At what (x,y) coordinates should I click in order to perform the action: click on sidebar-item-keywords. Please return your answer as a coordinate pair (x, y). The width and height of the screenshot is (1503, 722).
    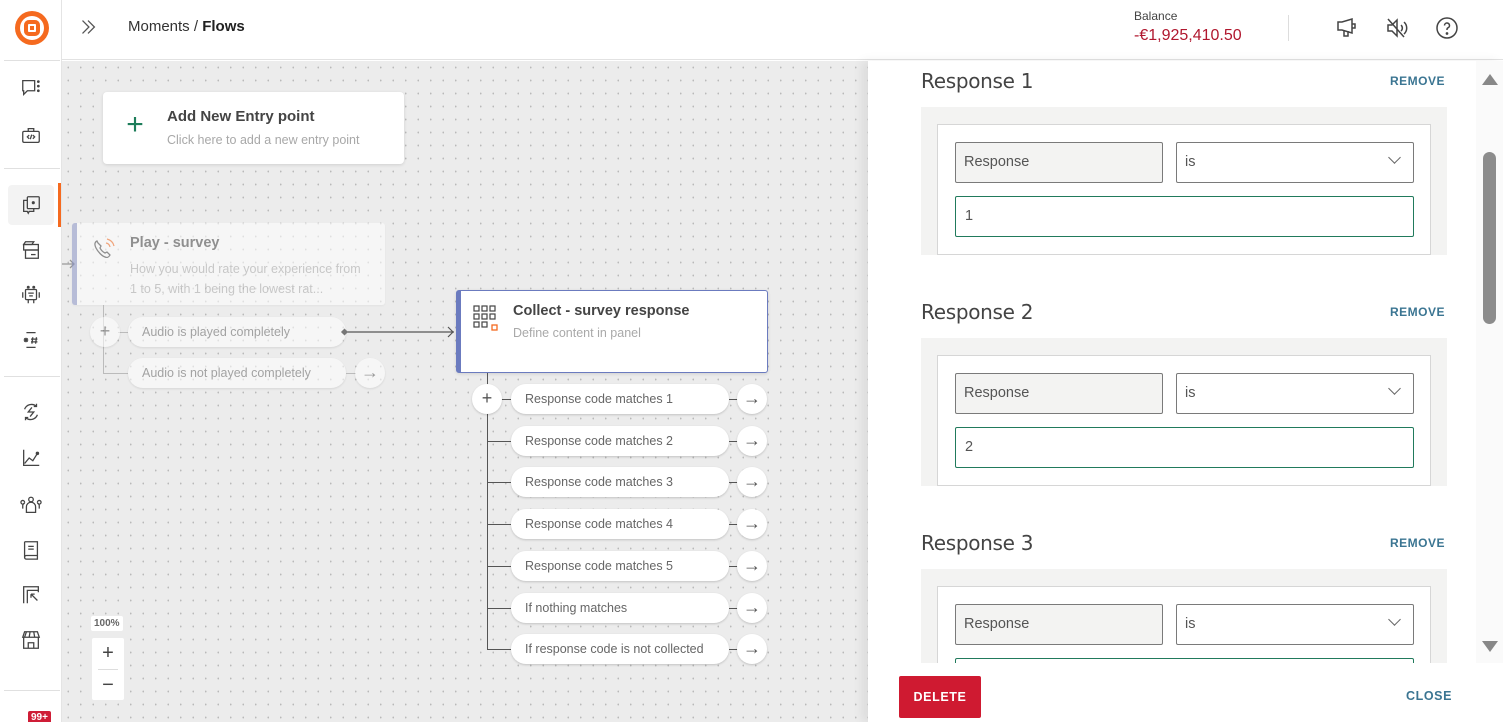
    Looking at the image, I should click on (31, 340).